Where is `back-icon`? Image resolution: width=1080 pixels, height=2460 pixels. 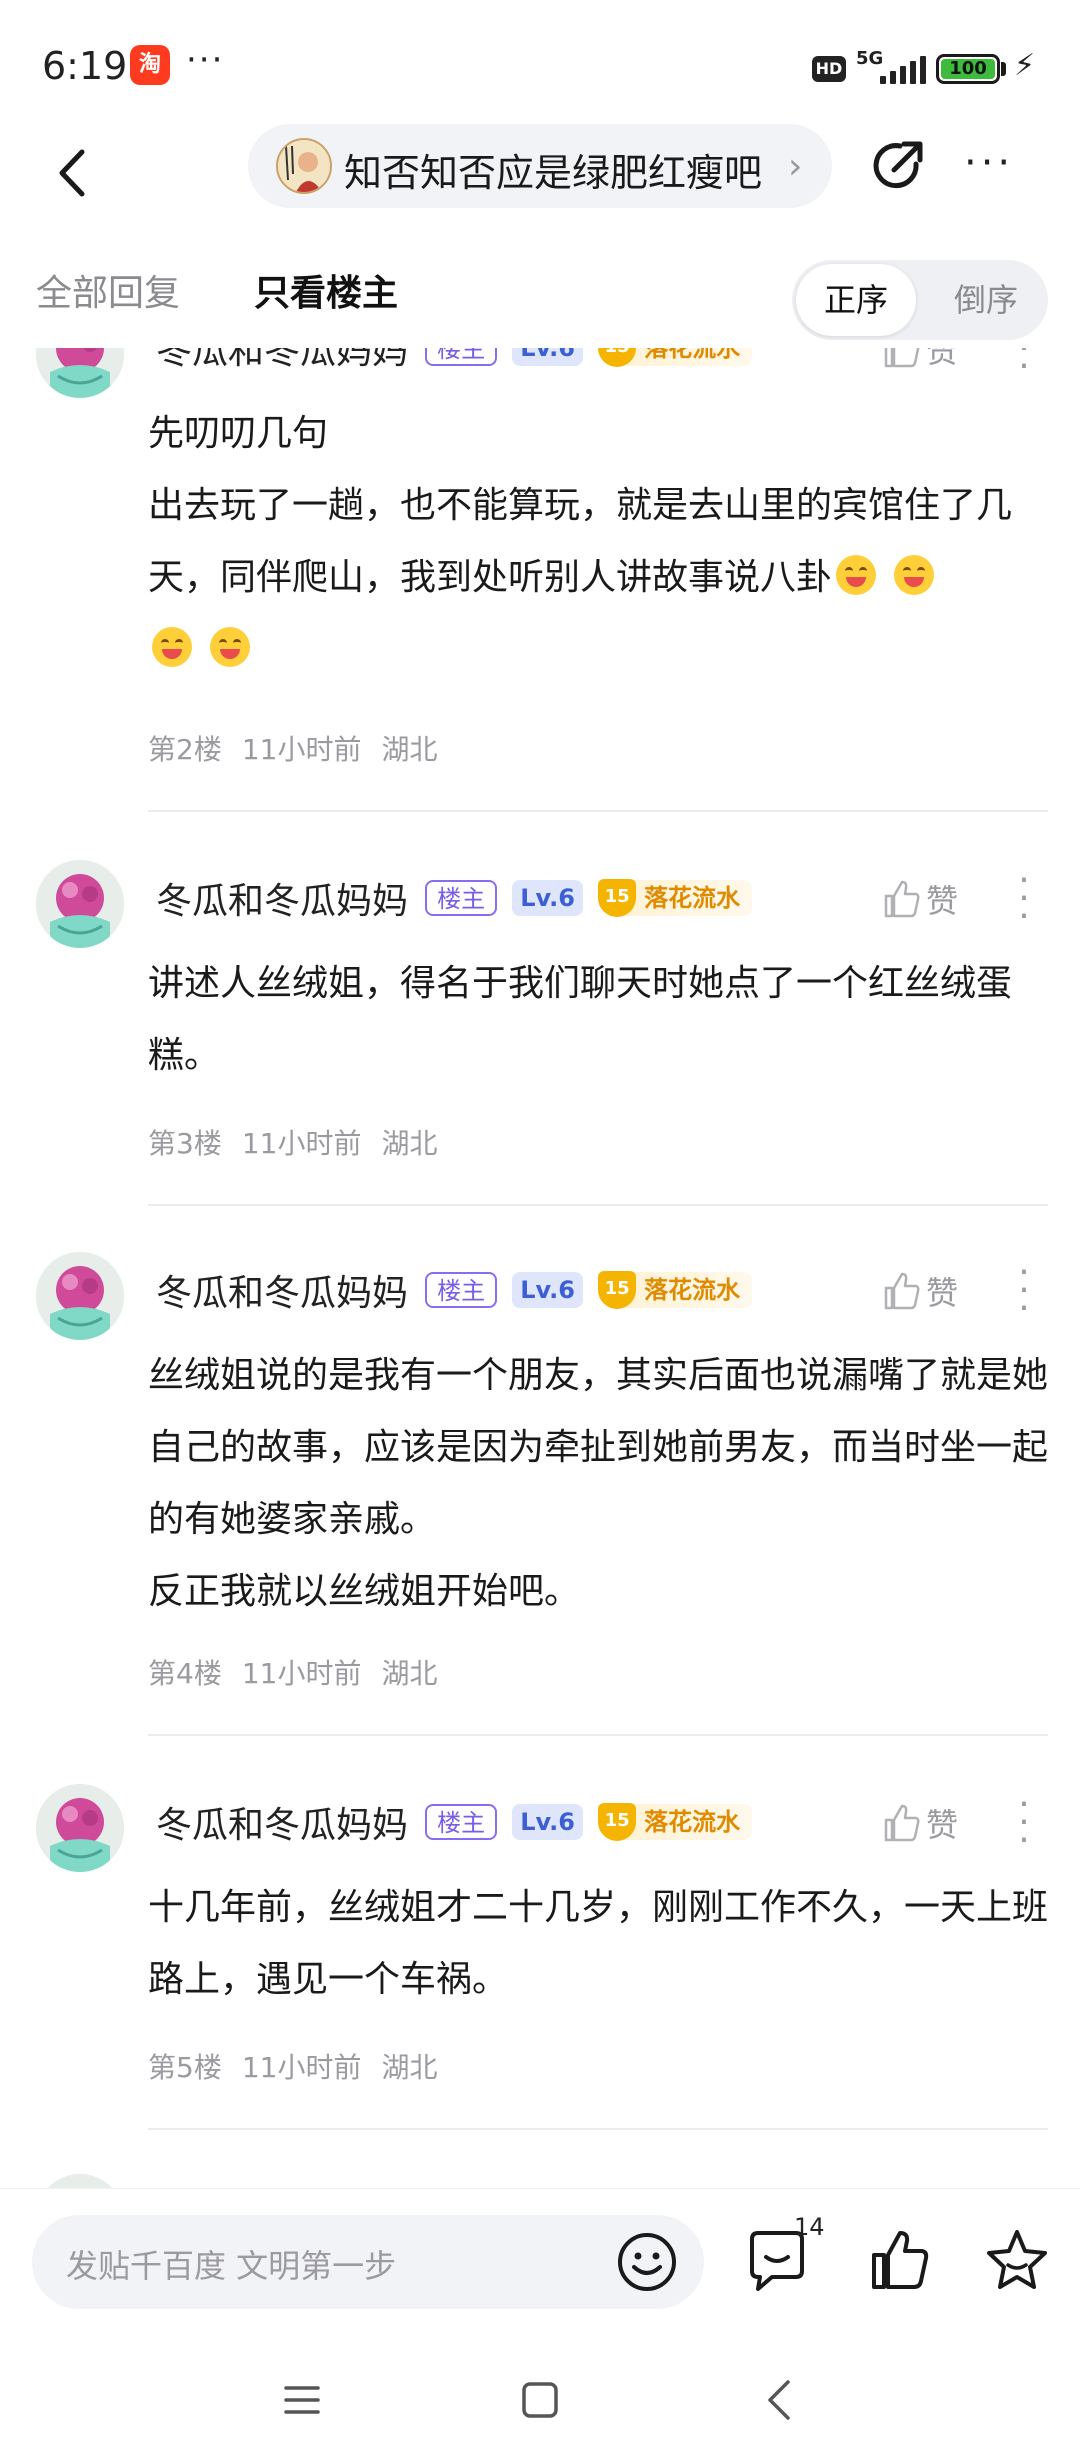
back-icon is located at coordinates (75, 173).